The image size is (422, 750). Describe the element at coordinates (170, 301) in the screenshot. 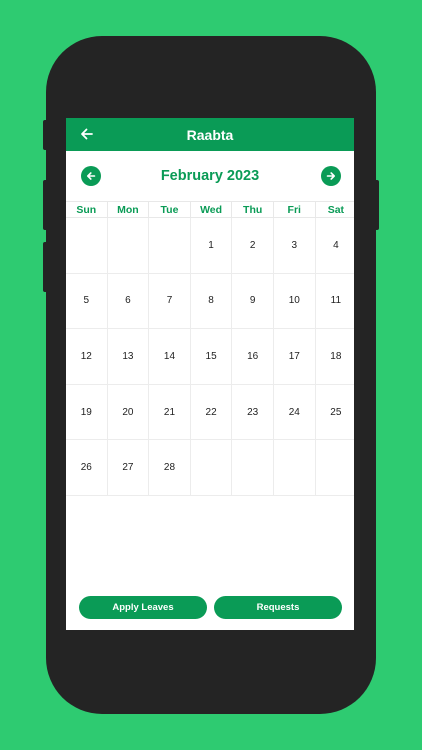

I see `calendar-day: 7` at that location.